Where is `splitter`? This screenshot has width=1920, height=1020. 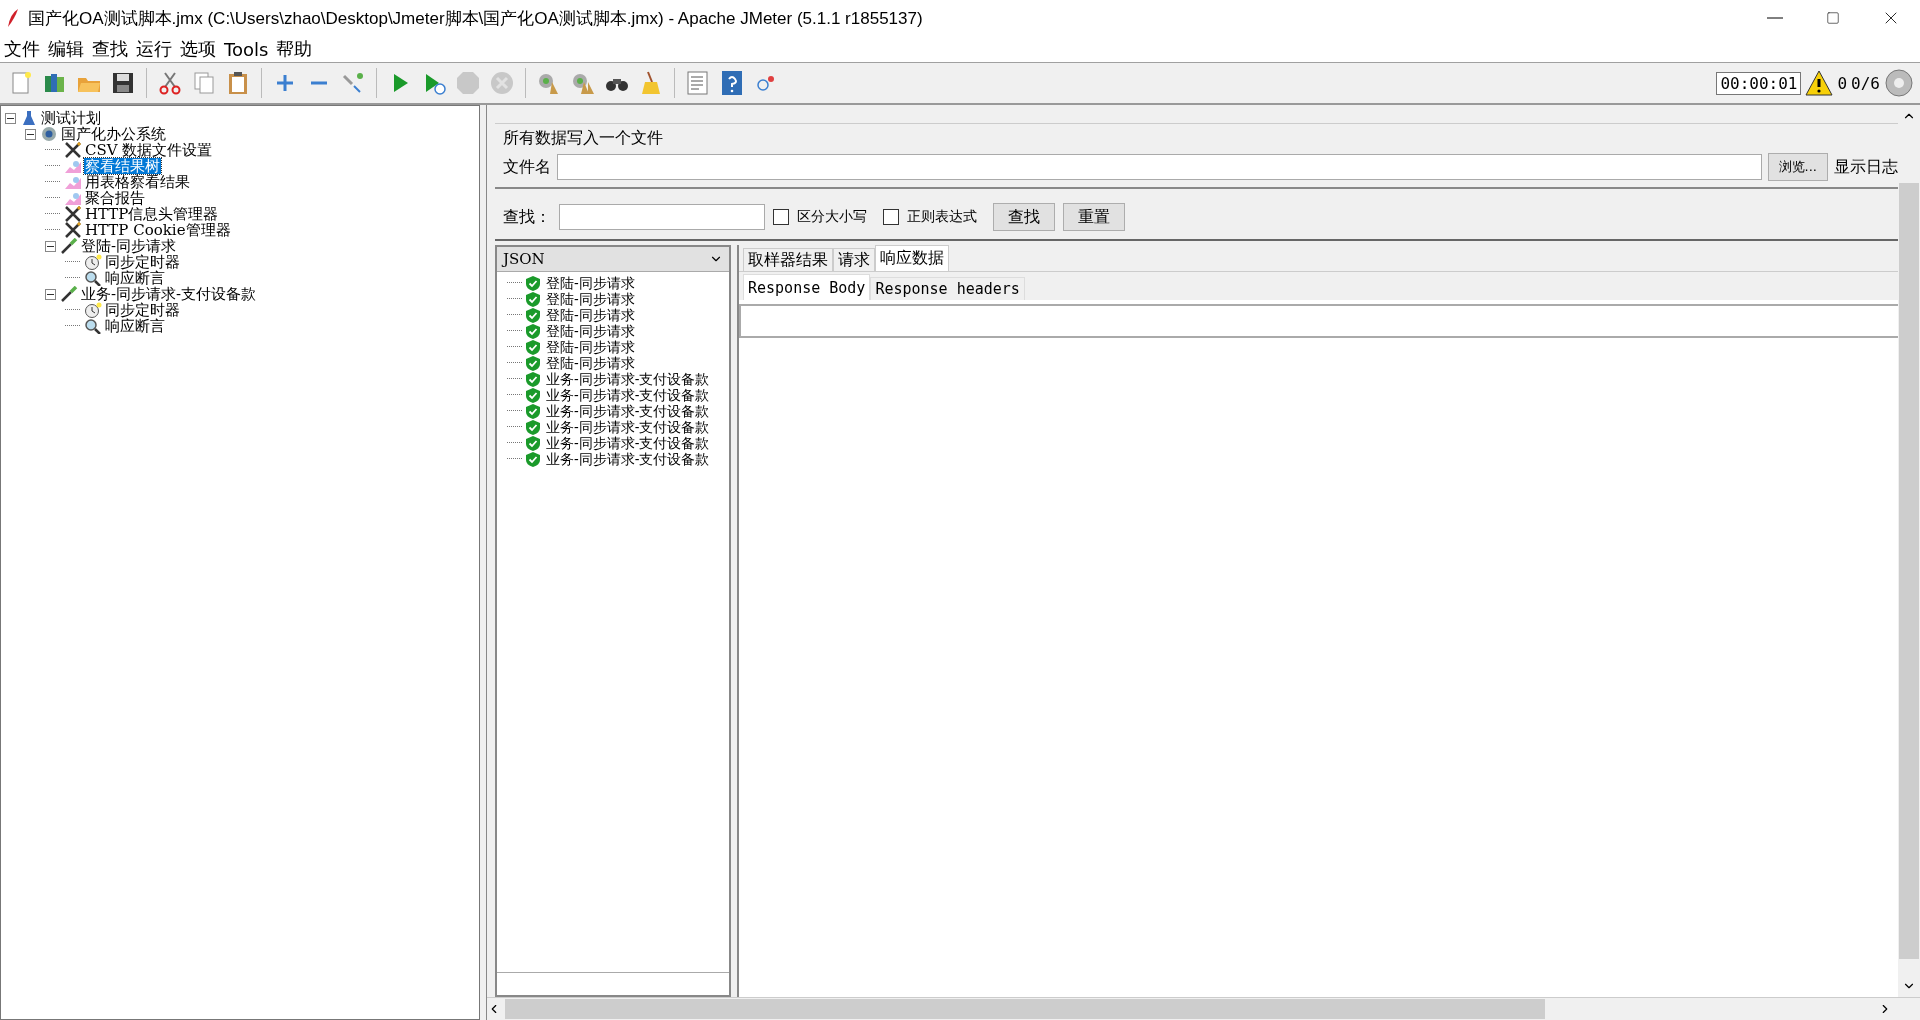
splitter is located at coordinates (483, 562).